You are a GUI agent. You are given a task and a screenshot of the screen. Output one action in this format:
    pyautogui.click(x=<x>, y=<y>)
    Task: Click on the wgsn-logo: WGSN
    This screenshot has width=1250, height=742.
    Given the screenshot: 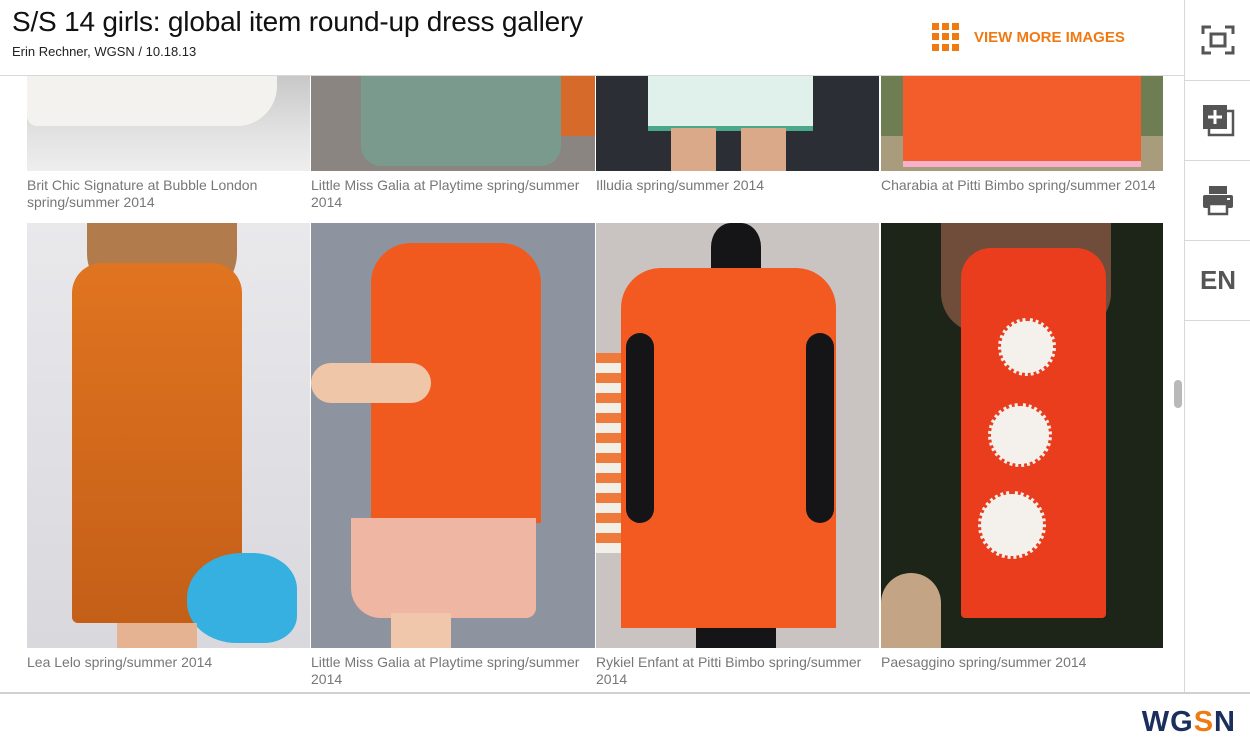 What is the action you would take?
    pyautogui.click(x=1189, y=722)
    